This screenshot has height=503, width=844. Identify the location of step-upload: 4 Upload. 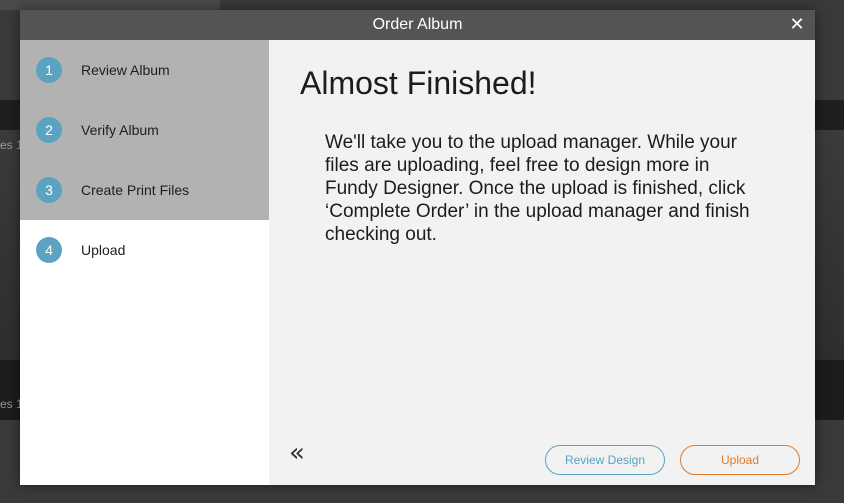
(144, 250).